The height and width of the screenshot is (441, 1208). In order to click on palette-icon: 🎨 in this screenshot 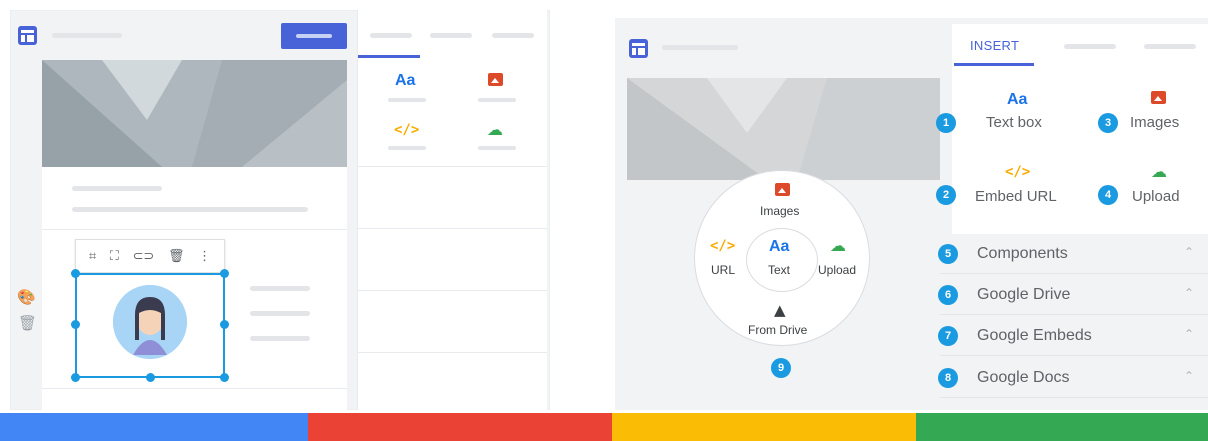, I will do `click(26, 297)`.